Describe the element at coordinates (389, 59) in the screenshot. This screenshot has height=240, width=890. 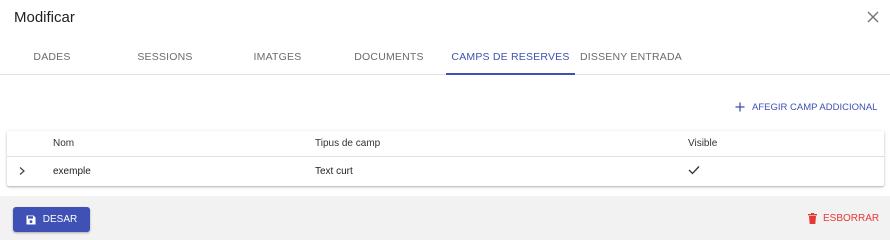
I see `tab-documents: DOCUMENTS` at that location.